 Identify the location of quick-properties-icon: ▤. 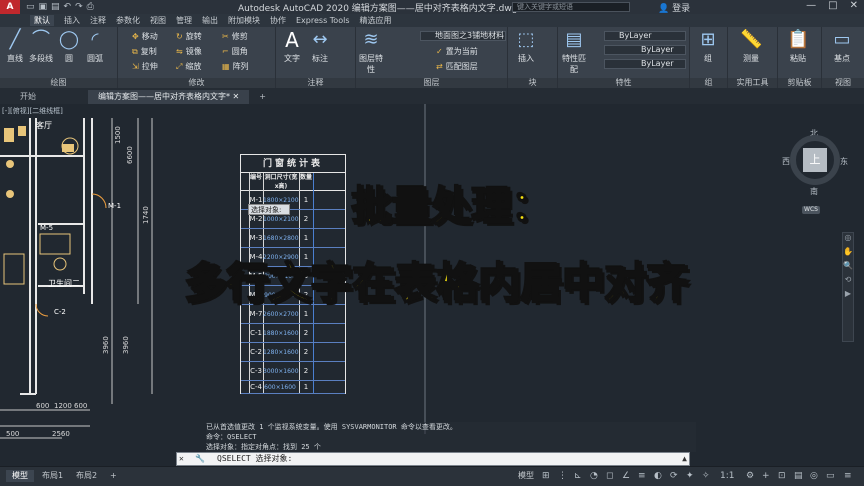
(798, 476).